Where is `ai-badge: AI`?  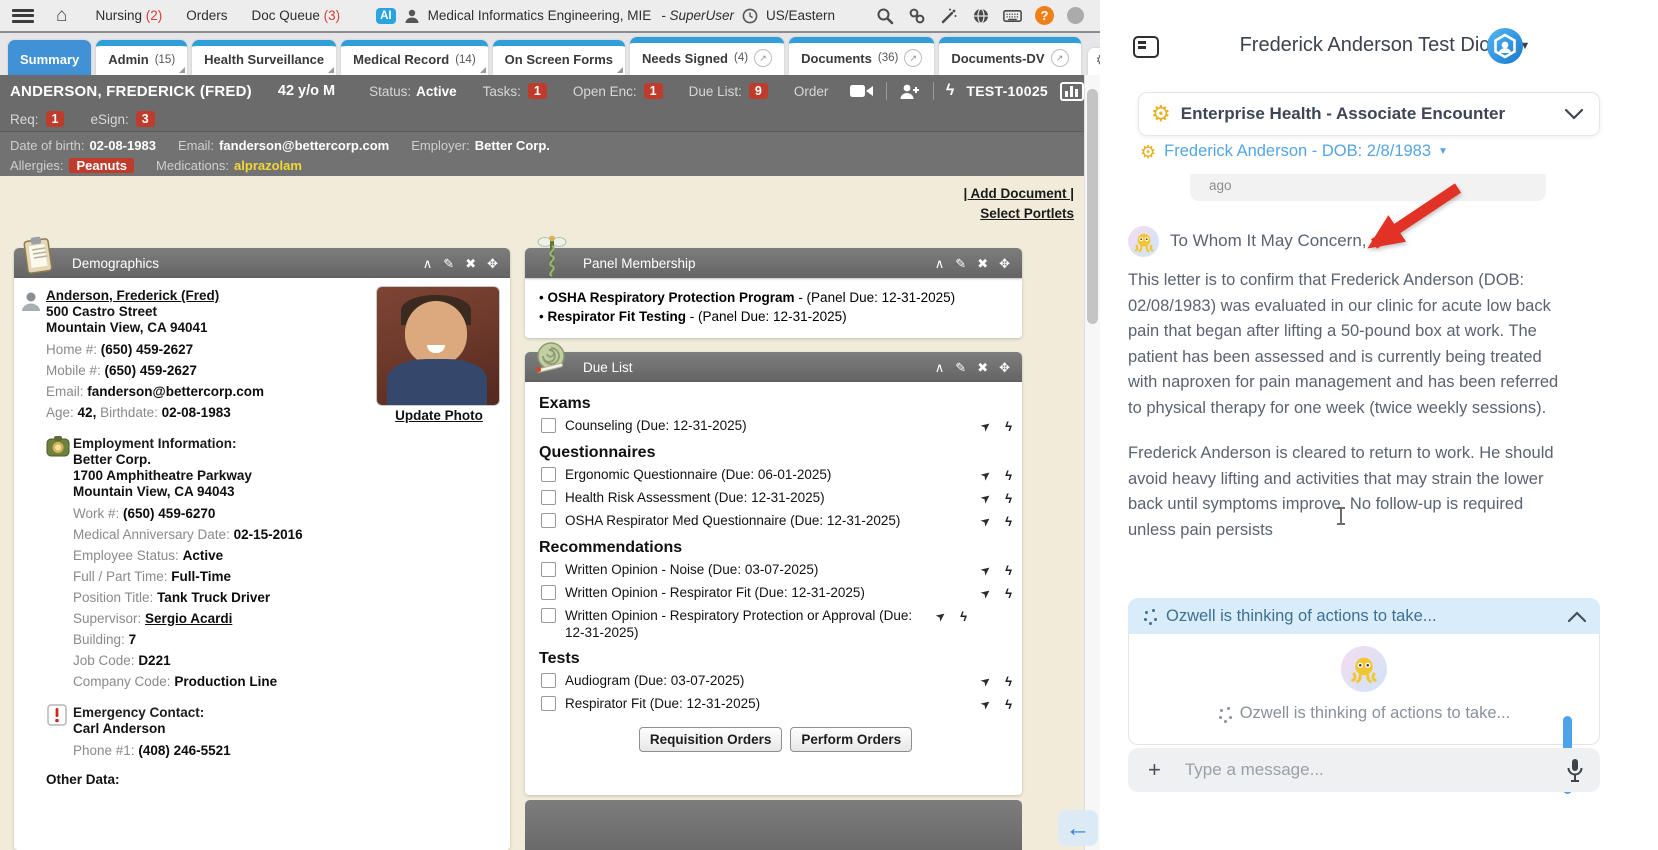
ai-badge: AI is located at coordinates (386, 15).